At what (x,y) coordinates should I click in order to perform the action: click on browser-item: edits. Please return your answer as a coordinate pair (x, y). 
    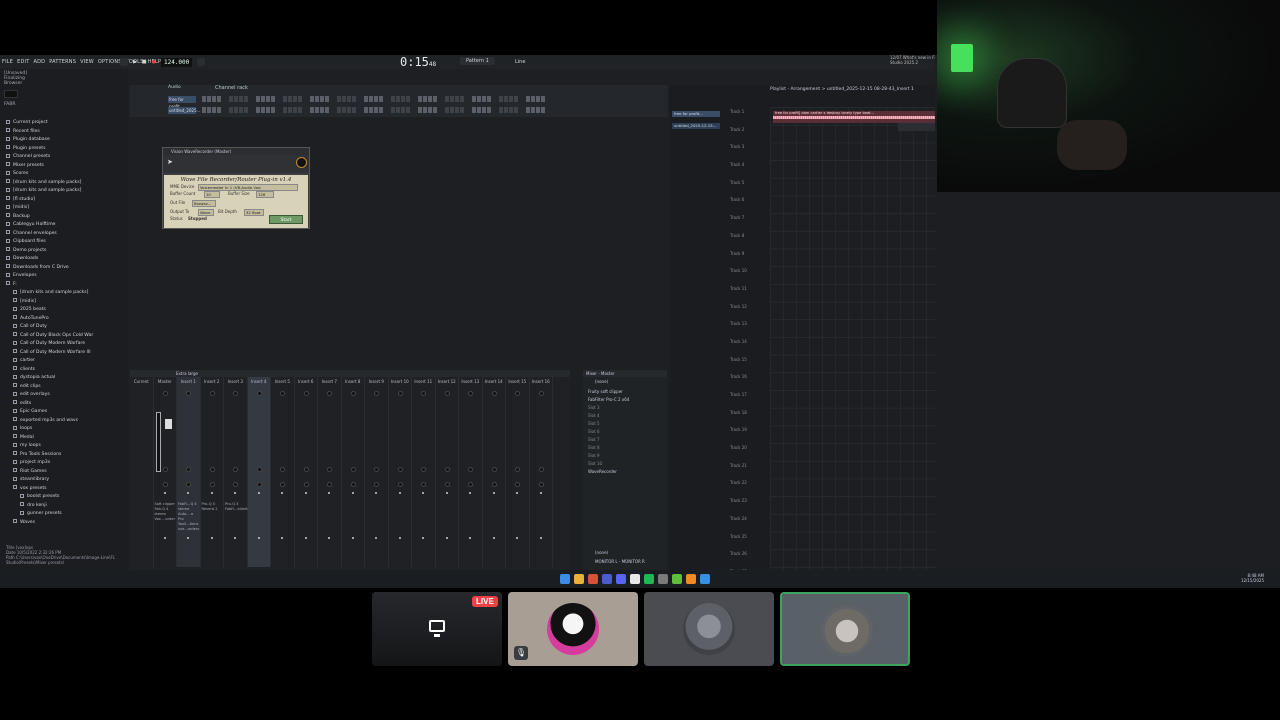
    Looking at the image, I should click on (49, 404).